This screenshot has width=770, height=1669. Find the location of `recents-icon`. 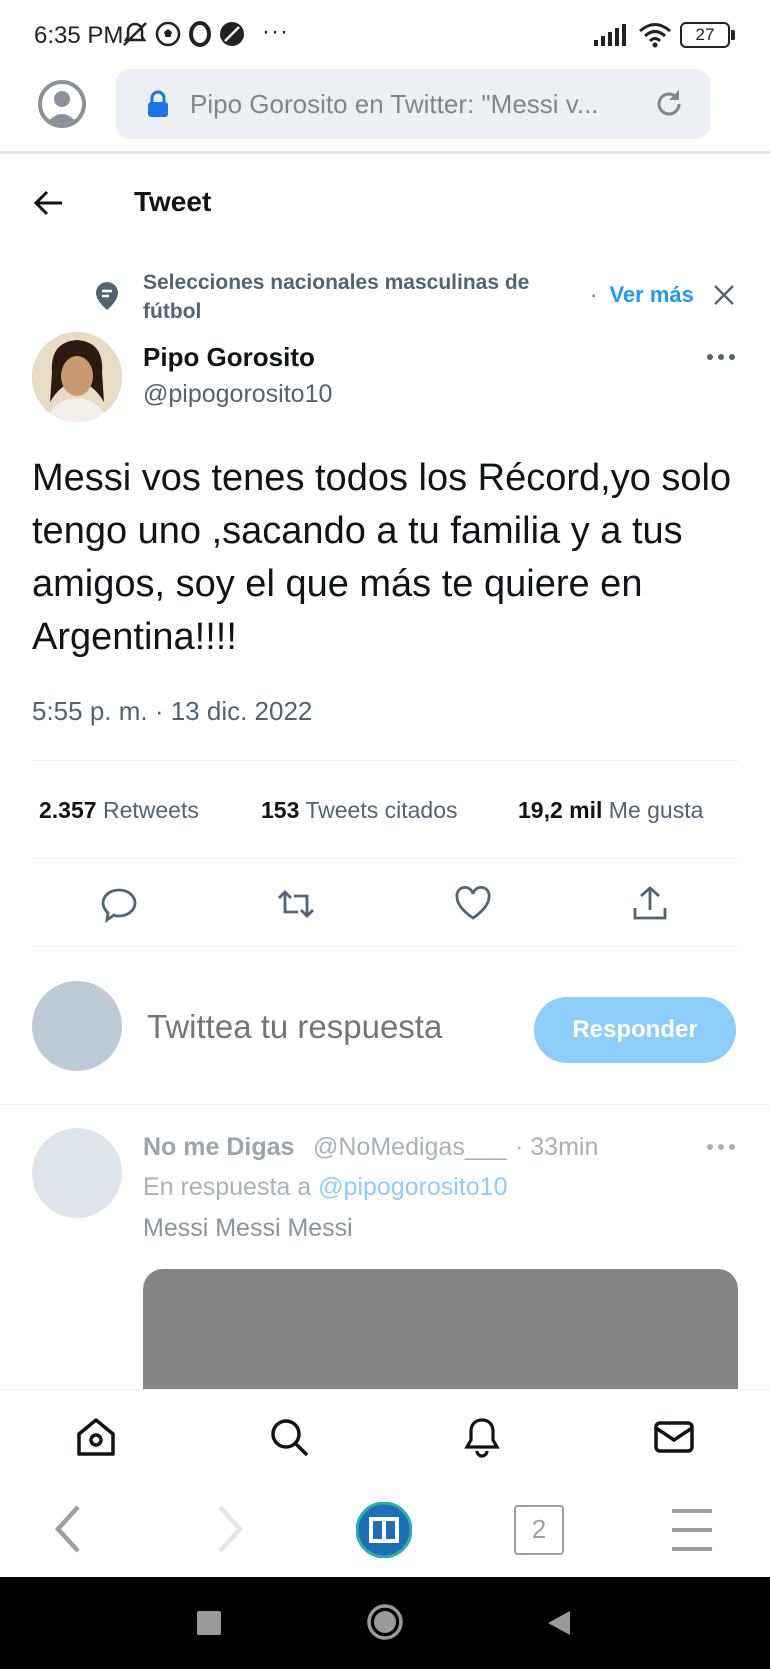

recents-icon is located at coordinates (209, 1623).